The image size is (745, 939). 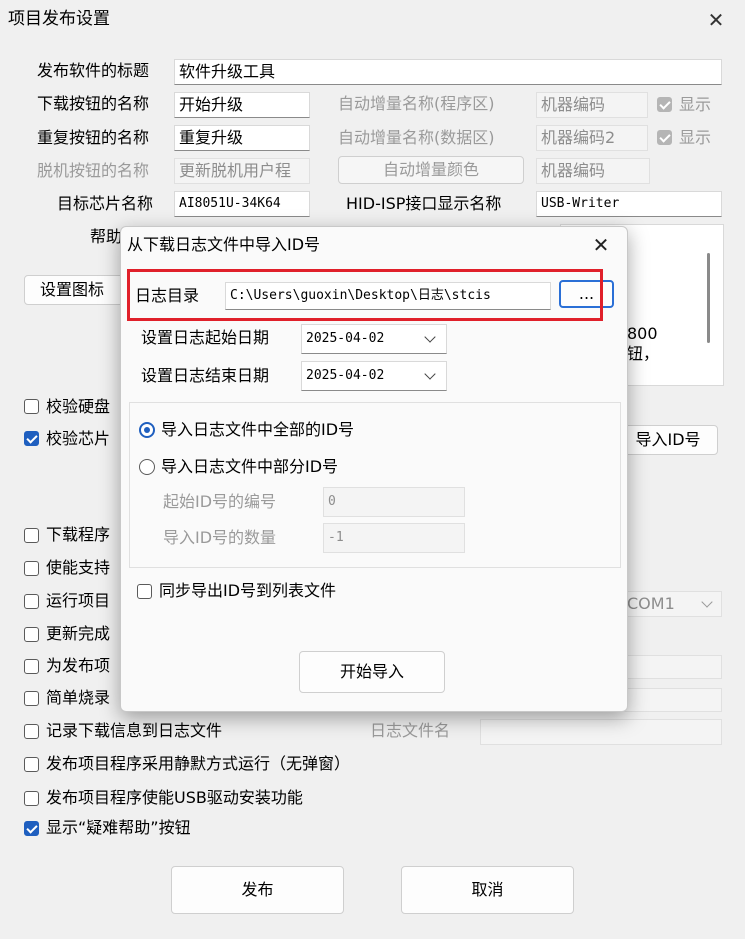 I want to click on sync-export-label: 同步导出ID号到列表文件, so click(x=248, y=590).